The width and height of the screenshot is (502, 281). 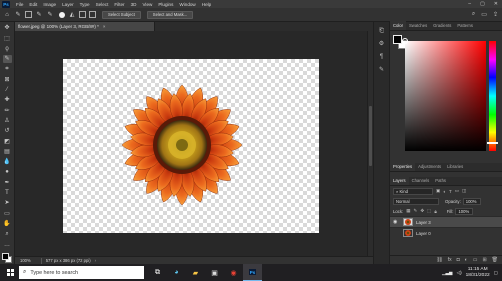 What do you see at coordinates (195, 272) in the screenshot?
I see `file-explorer-icon: ▰` at bounding box center [195, 272].